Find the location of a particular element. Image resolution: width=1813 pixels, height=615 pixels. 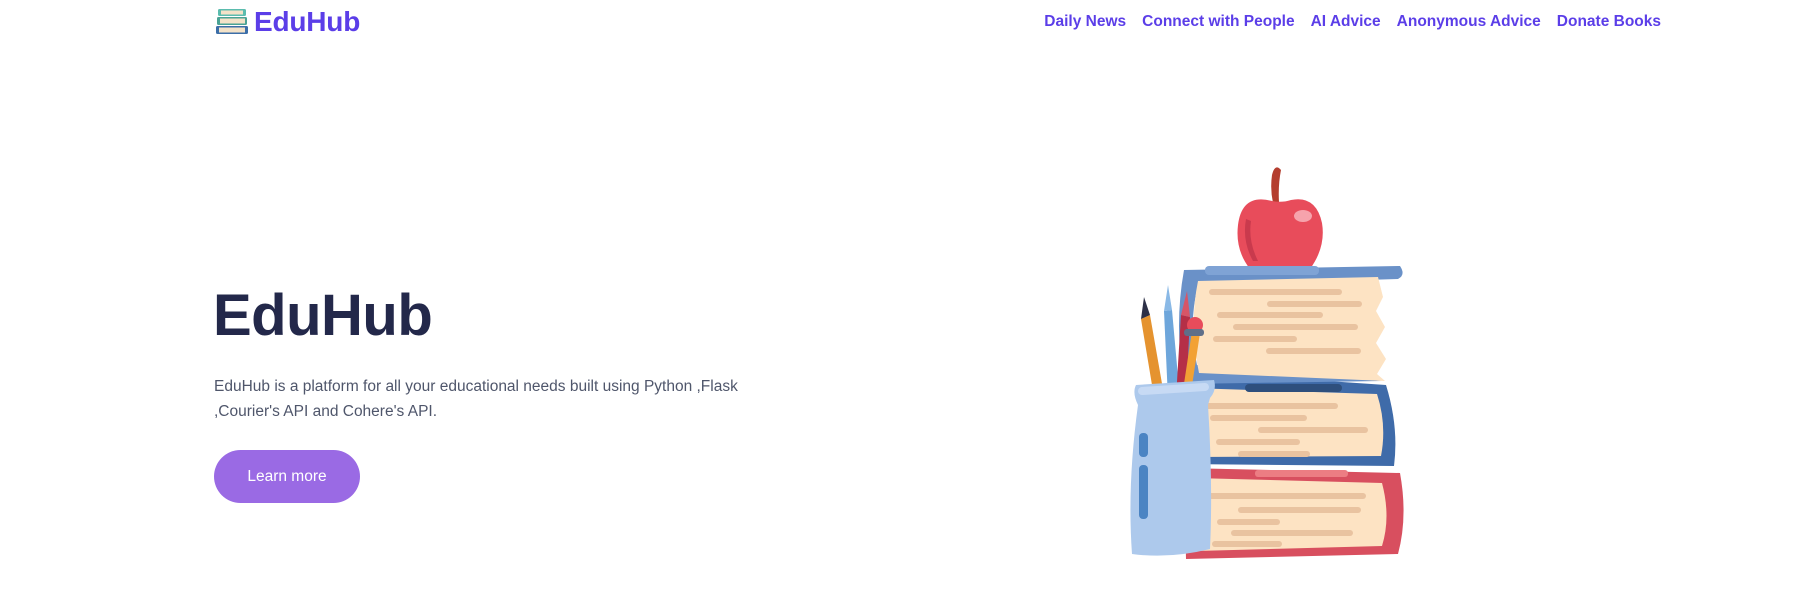

top-book-graphic is located at coordinates (1291, 325).